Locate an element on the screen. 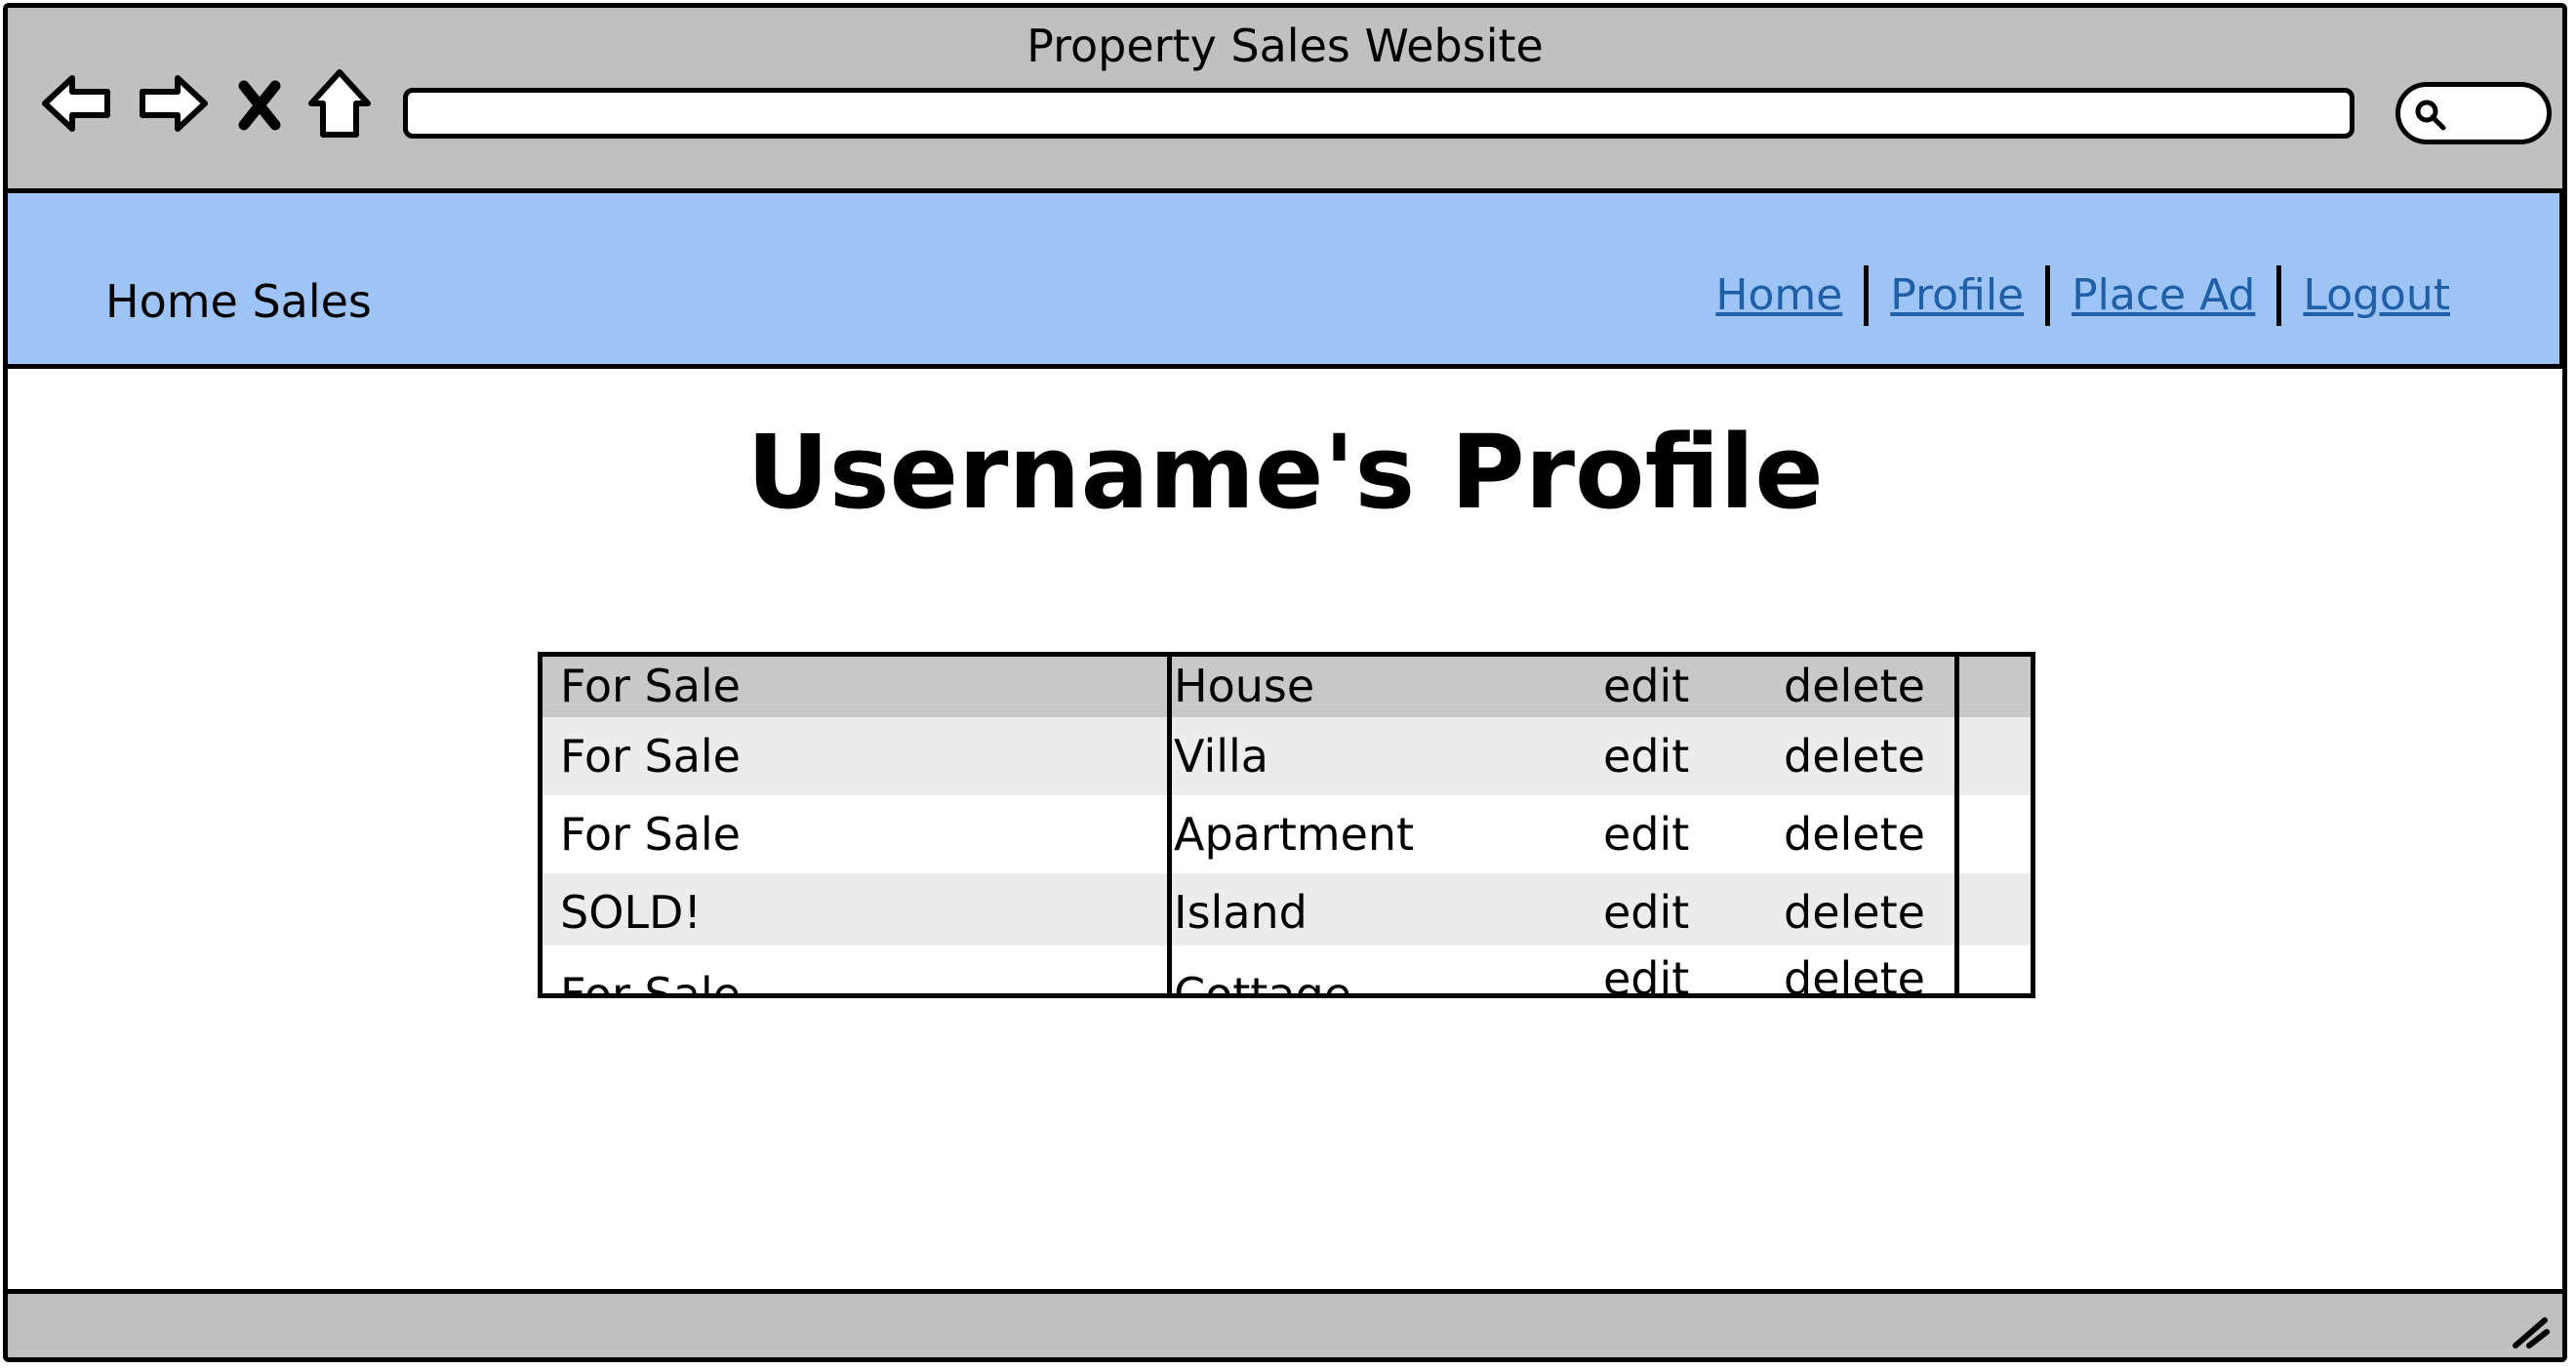  table-row: SOLD! Island edit delete is located at coordinates (1287, 912).